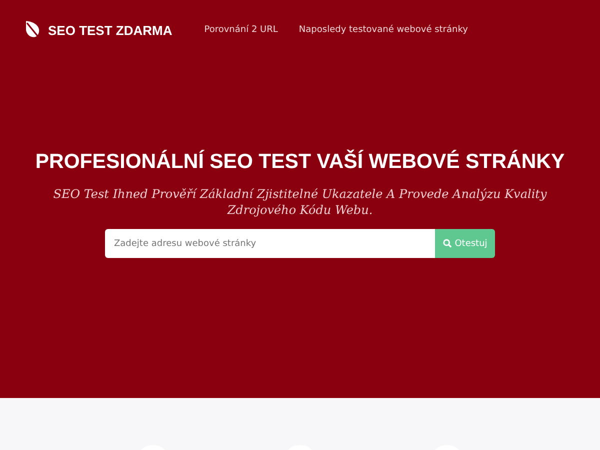 Image resolution: width=600 pixels, height=450 pixels. What do you see at coordinates (241, 30) in the screenshot?
I see `nav-link: Porovnání 2 URL` at bounding box center [241, 30].